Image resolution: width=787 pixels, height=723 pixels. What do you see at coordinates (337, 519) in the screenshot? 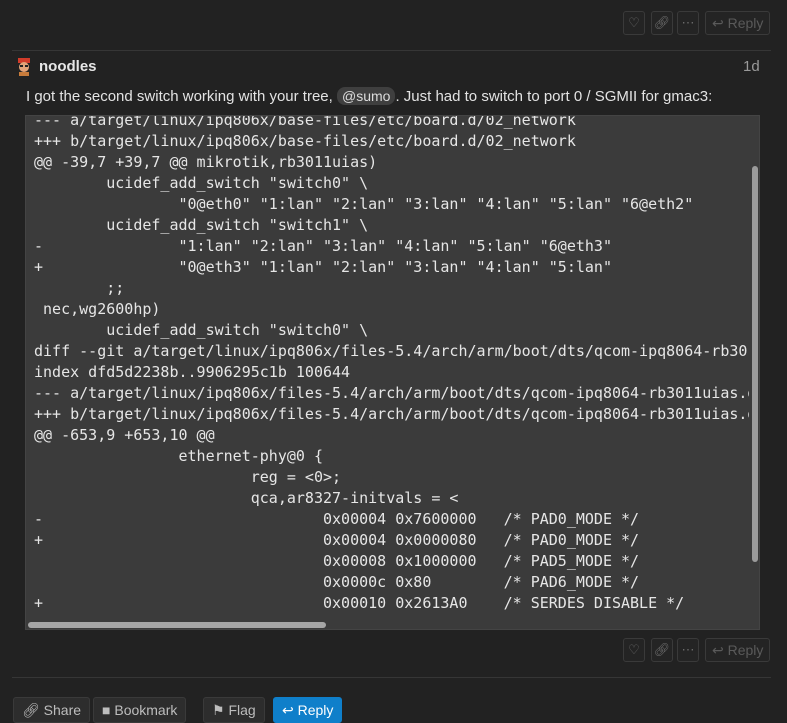
I see `code-line: - 0x00004 0x7600000 /* PAD0_MODE */` at bounding box center [337, 519].